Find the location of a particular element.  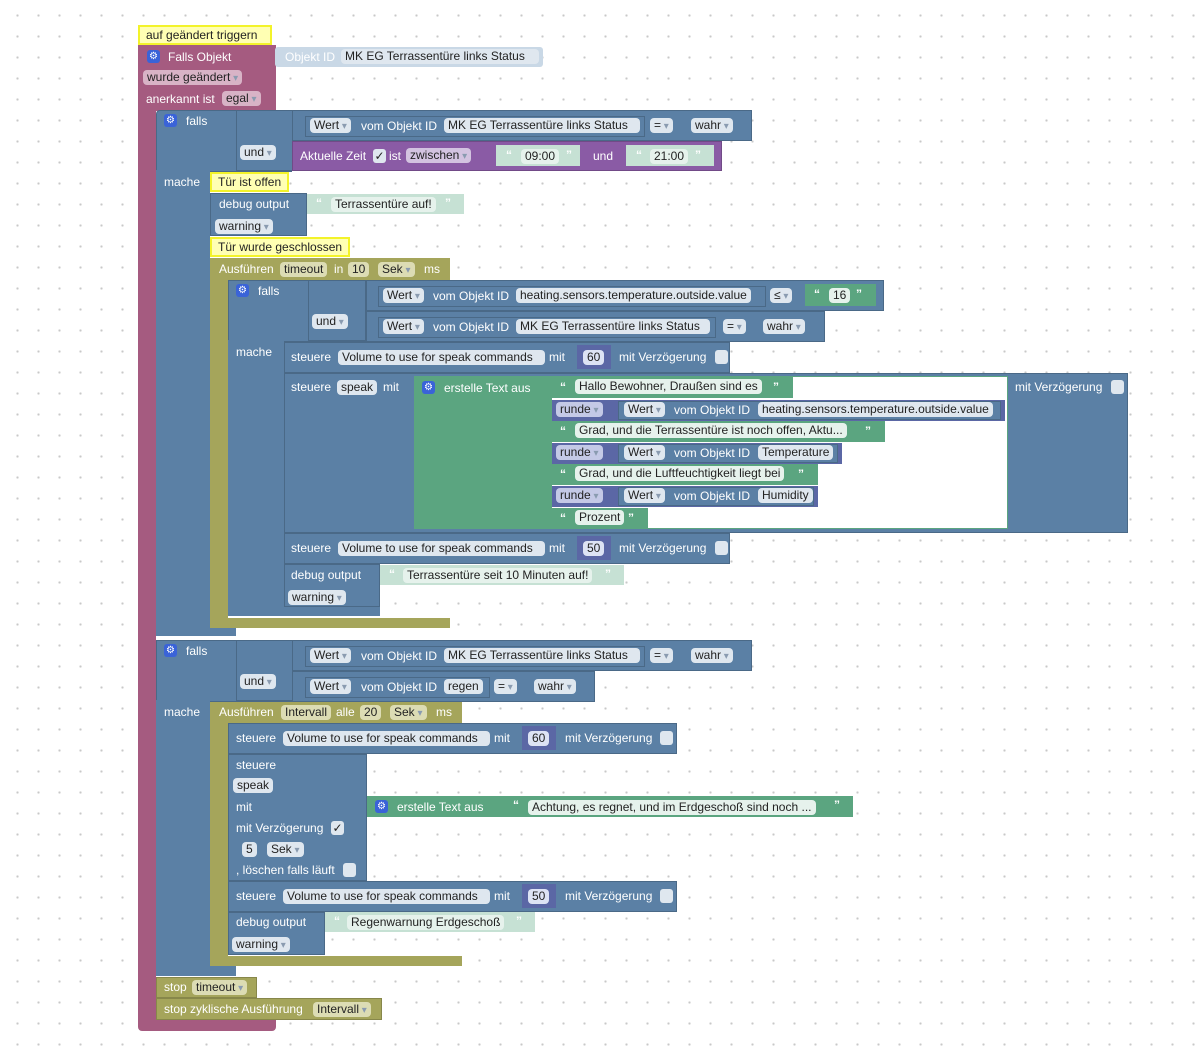

if2-logic-block is located at coordinates (265, 670).